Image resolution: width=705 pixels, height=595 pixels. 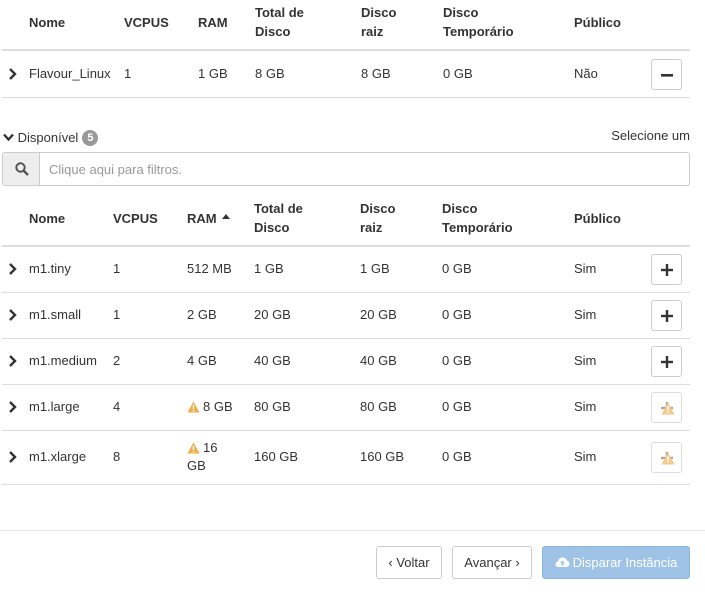 What do you see at coordinates (226, 216) in the screenshot?
I see `sort-up-icon` at bounding box center [226, 216].